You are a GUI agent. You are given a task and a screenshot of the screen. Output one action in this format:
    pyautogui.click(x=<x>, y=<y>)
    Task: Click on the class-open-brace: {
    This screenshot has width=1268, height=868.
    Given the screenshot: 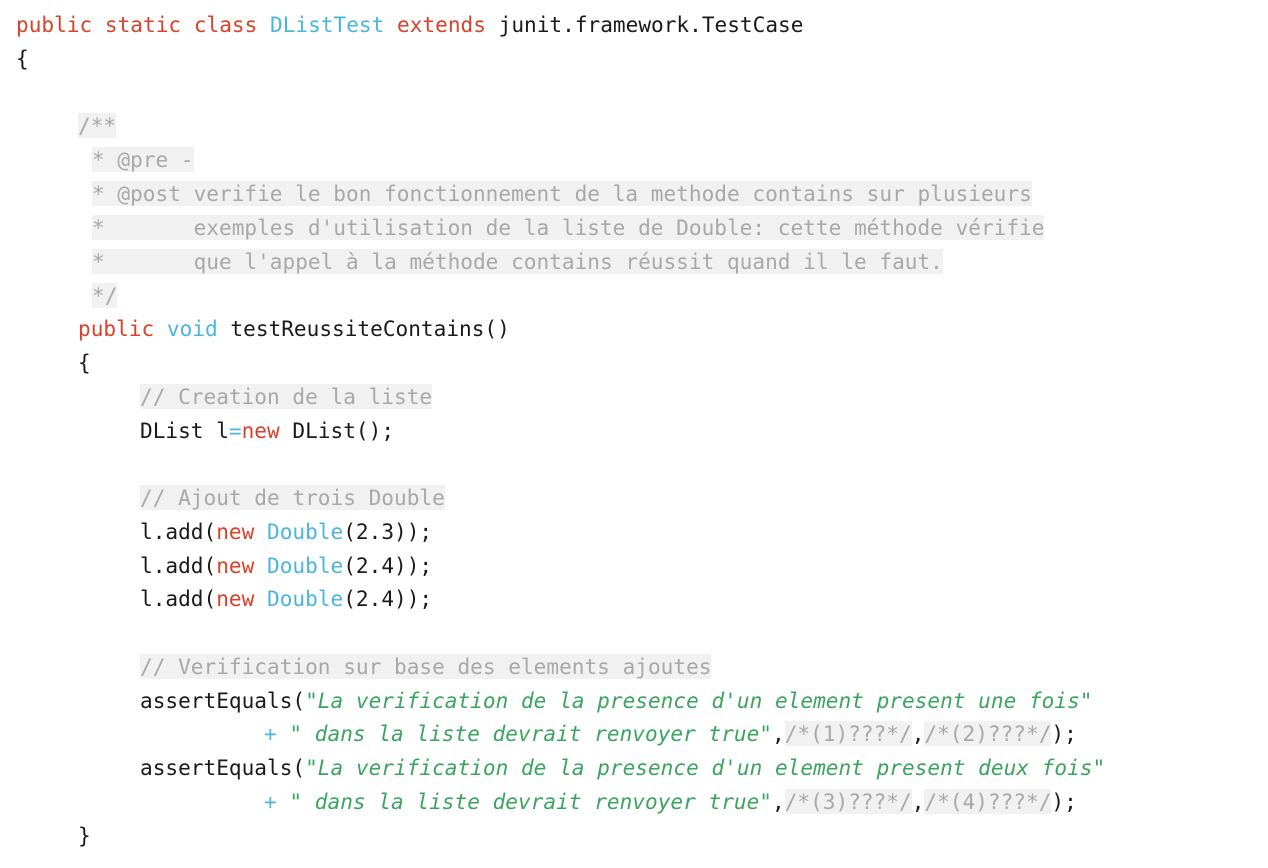 What is the action you would take?
    pyautogui.click(x=22, y=58)
    